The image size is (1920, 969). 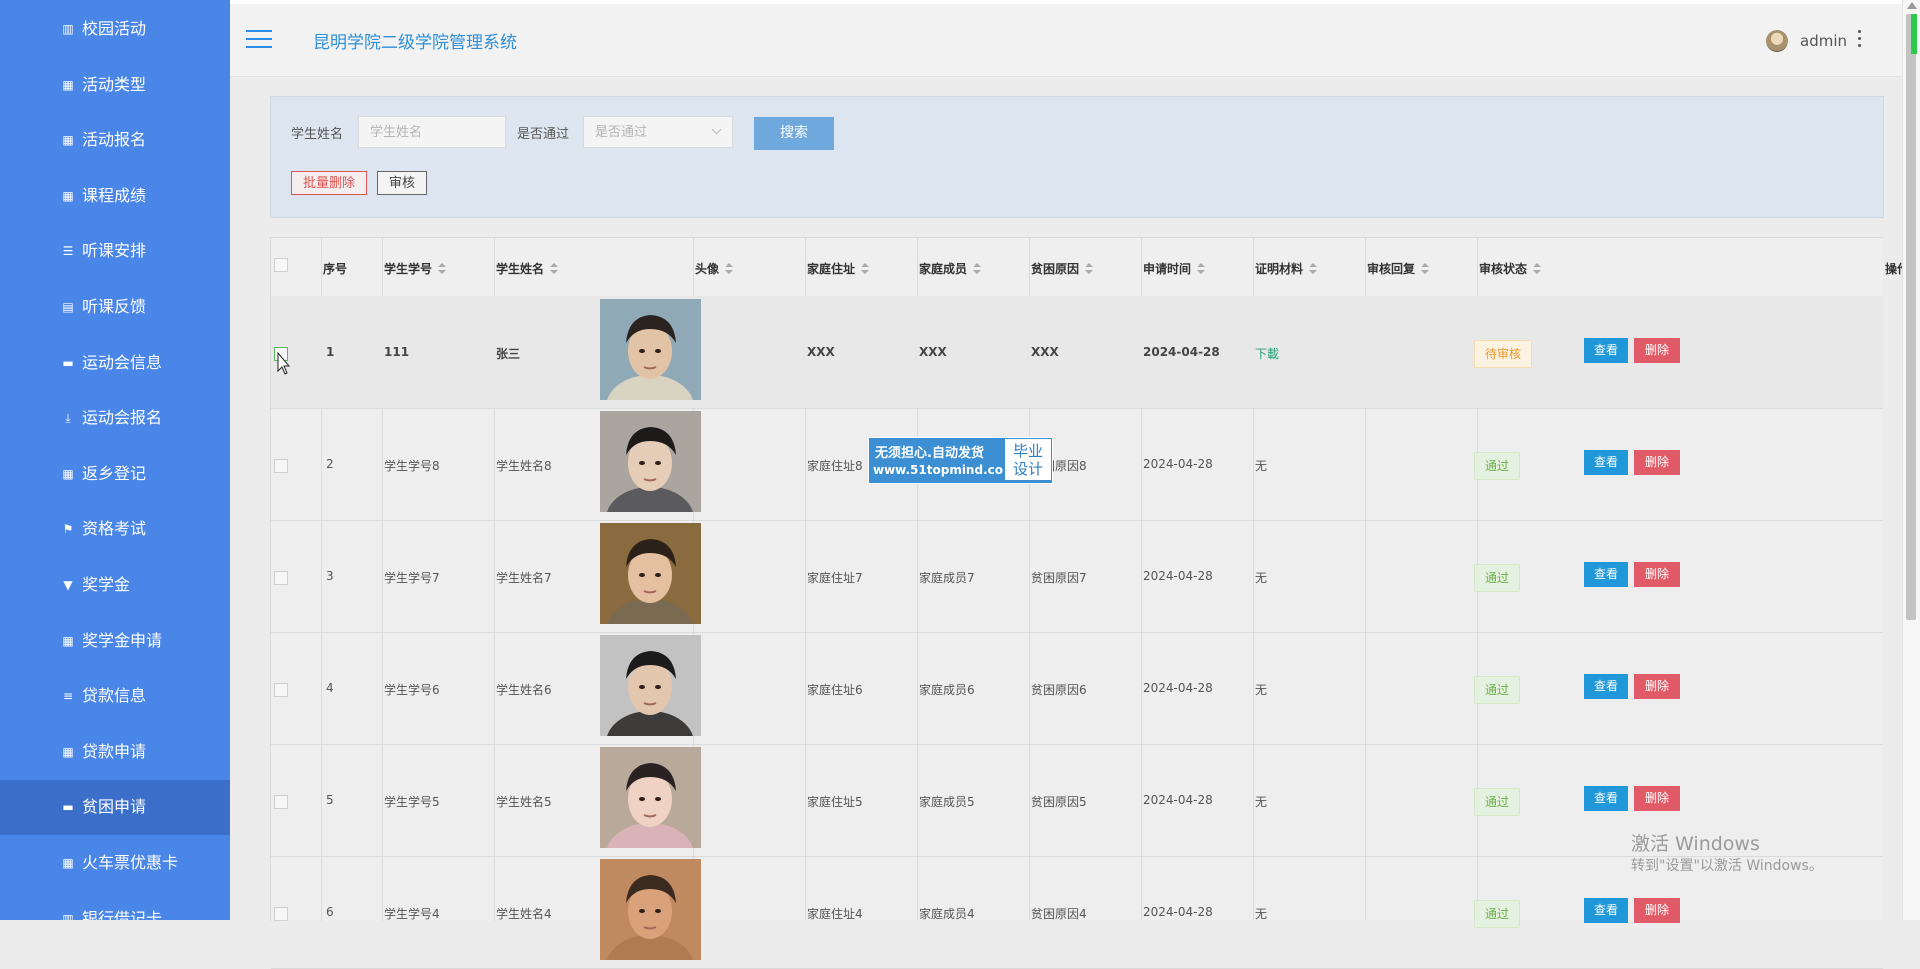 What do you see at coordinates (335, 269) in the screenshot?
I see `column-header-label: 序号` at bounding box center [335, 269].